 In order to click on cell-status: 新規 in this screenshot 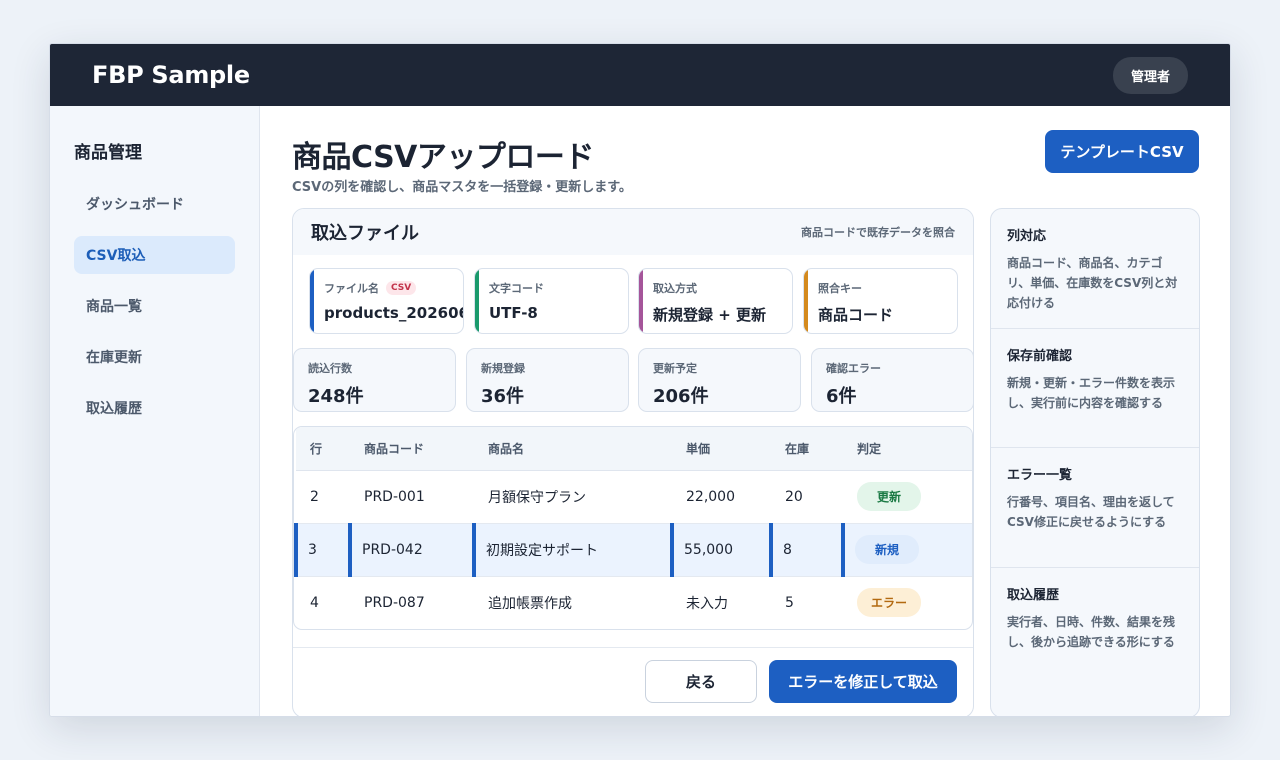, I will do `click(906, 550)`.